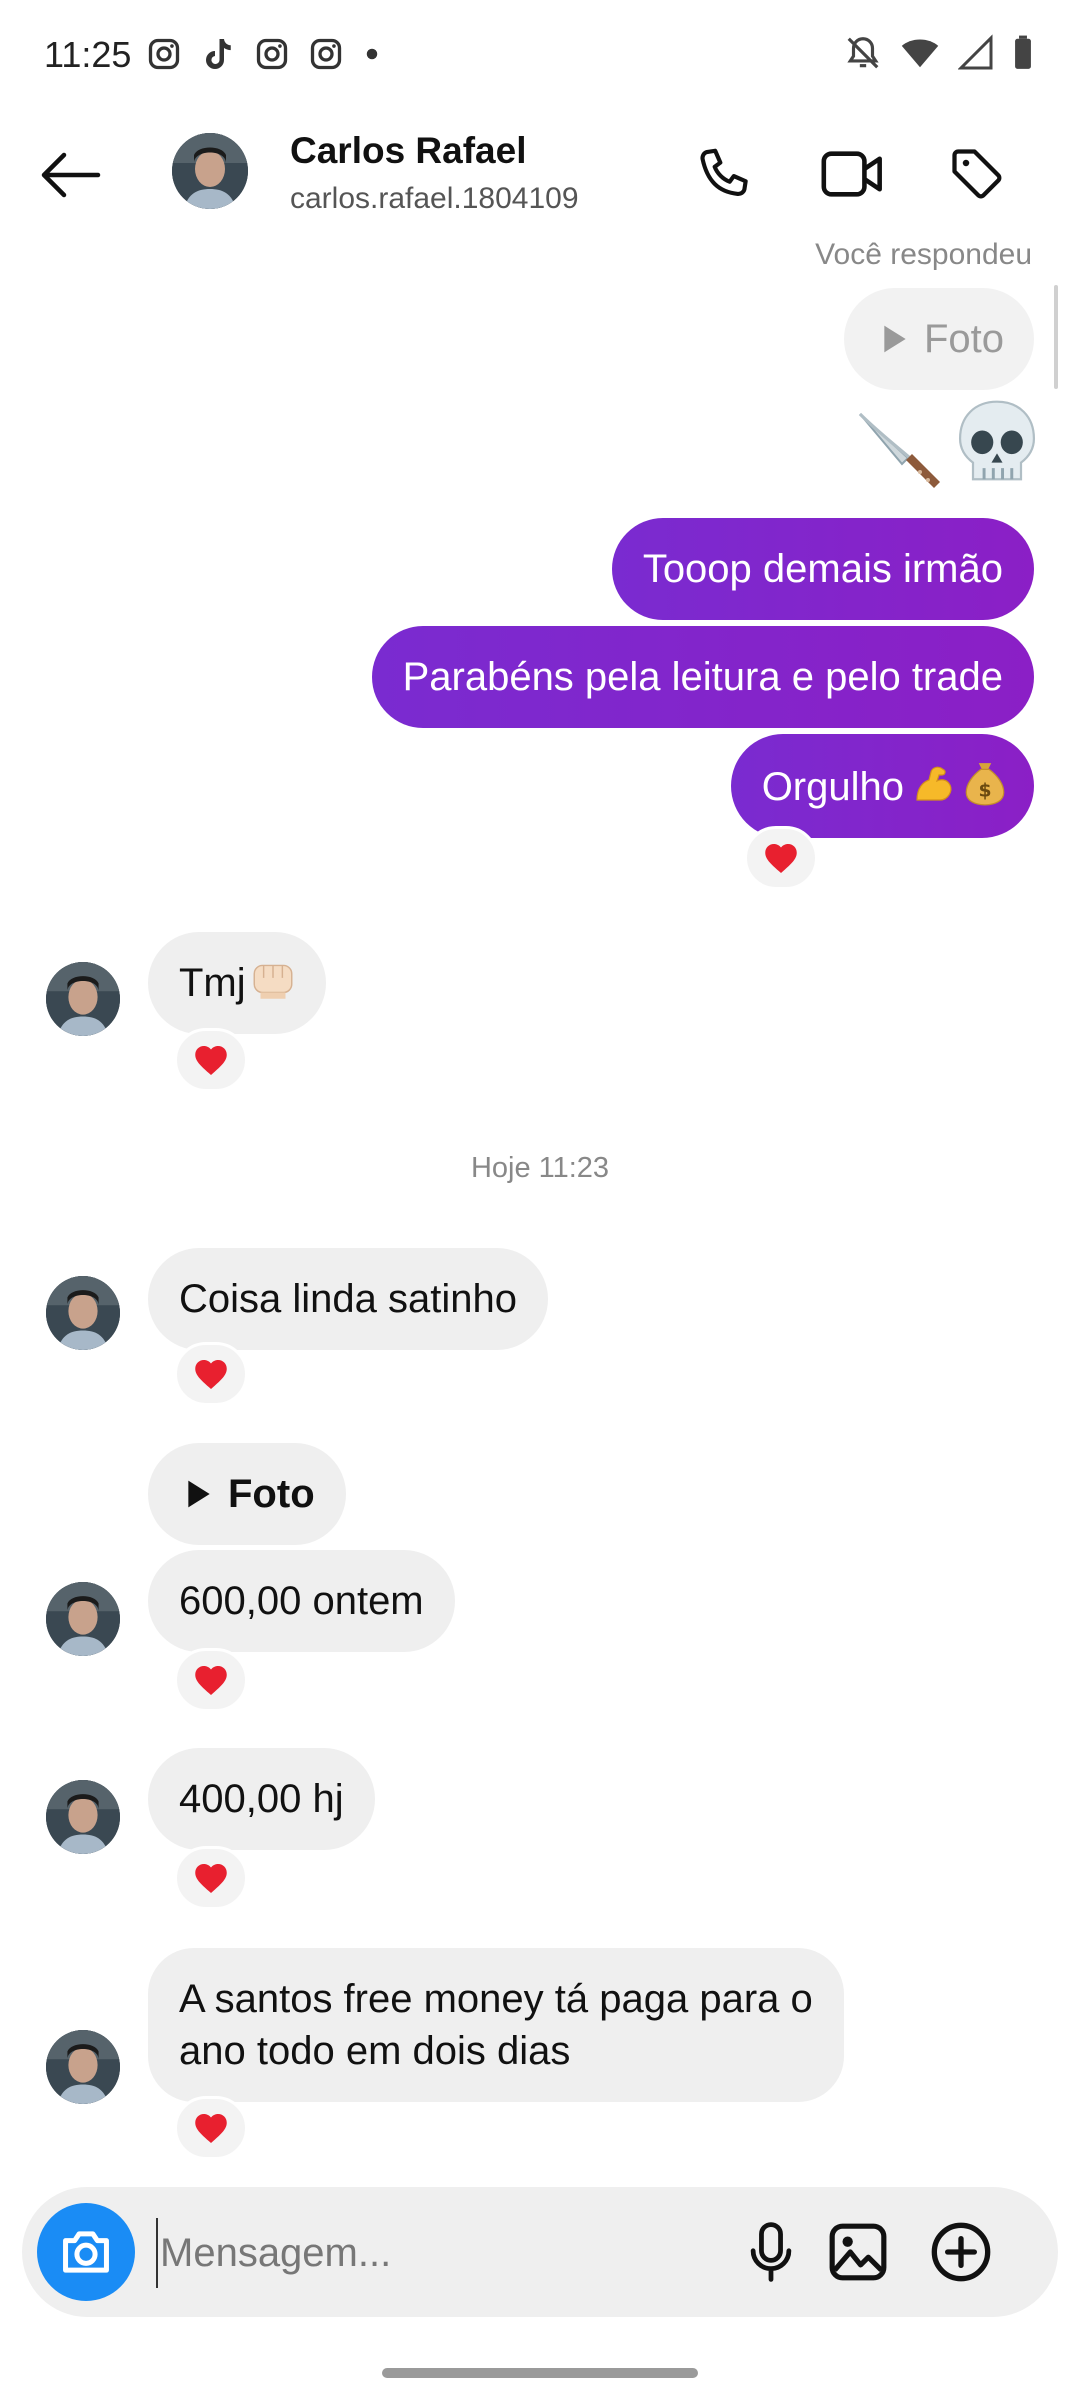  Describe the element at coordinates (540, 2373) in the screenshot. I see `home-indicator` at that location.